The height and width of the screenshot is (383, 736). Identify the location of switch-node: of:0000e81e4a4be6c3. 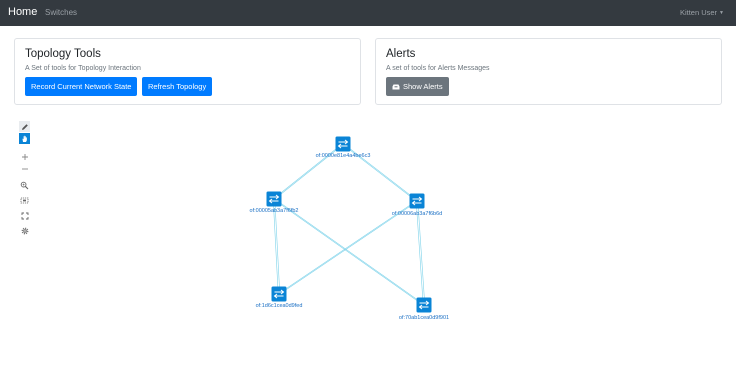
(343, 148).